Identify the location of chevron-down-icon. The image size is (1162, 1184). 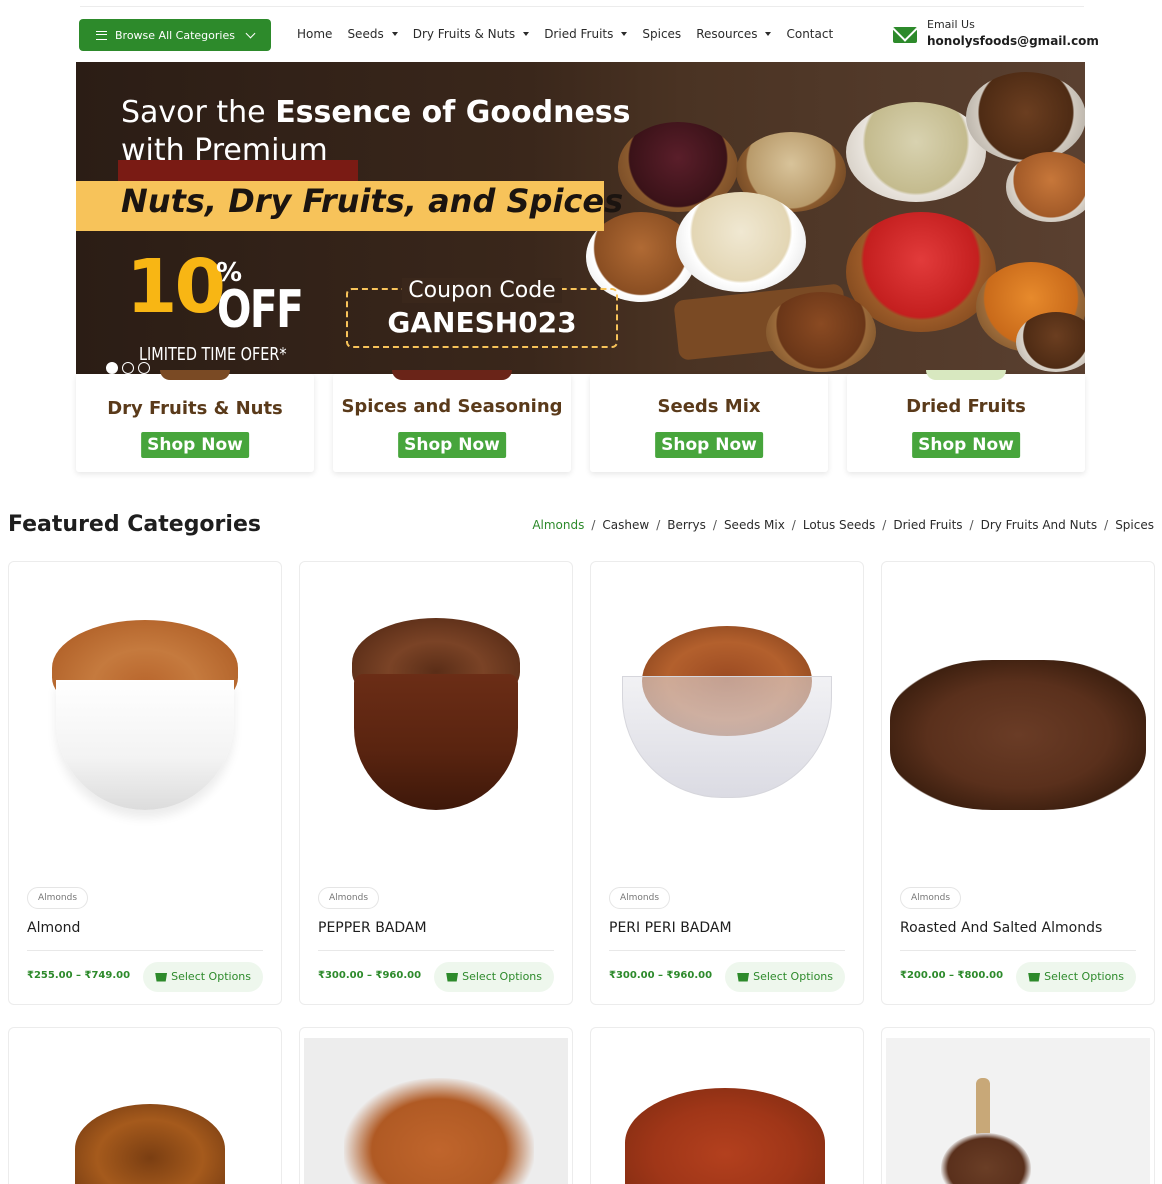
(250, 33).